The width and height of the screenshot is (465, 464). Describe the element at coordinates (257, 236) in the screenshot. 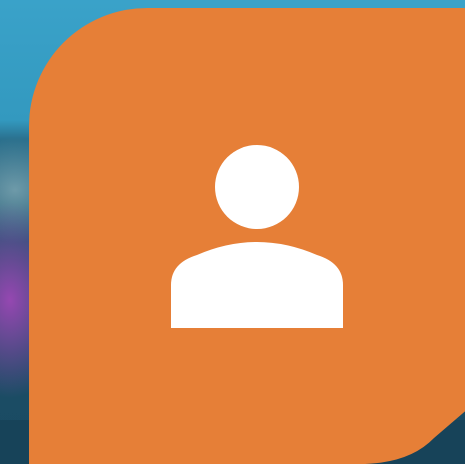

I see `user-account-icon` at that location.